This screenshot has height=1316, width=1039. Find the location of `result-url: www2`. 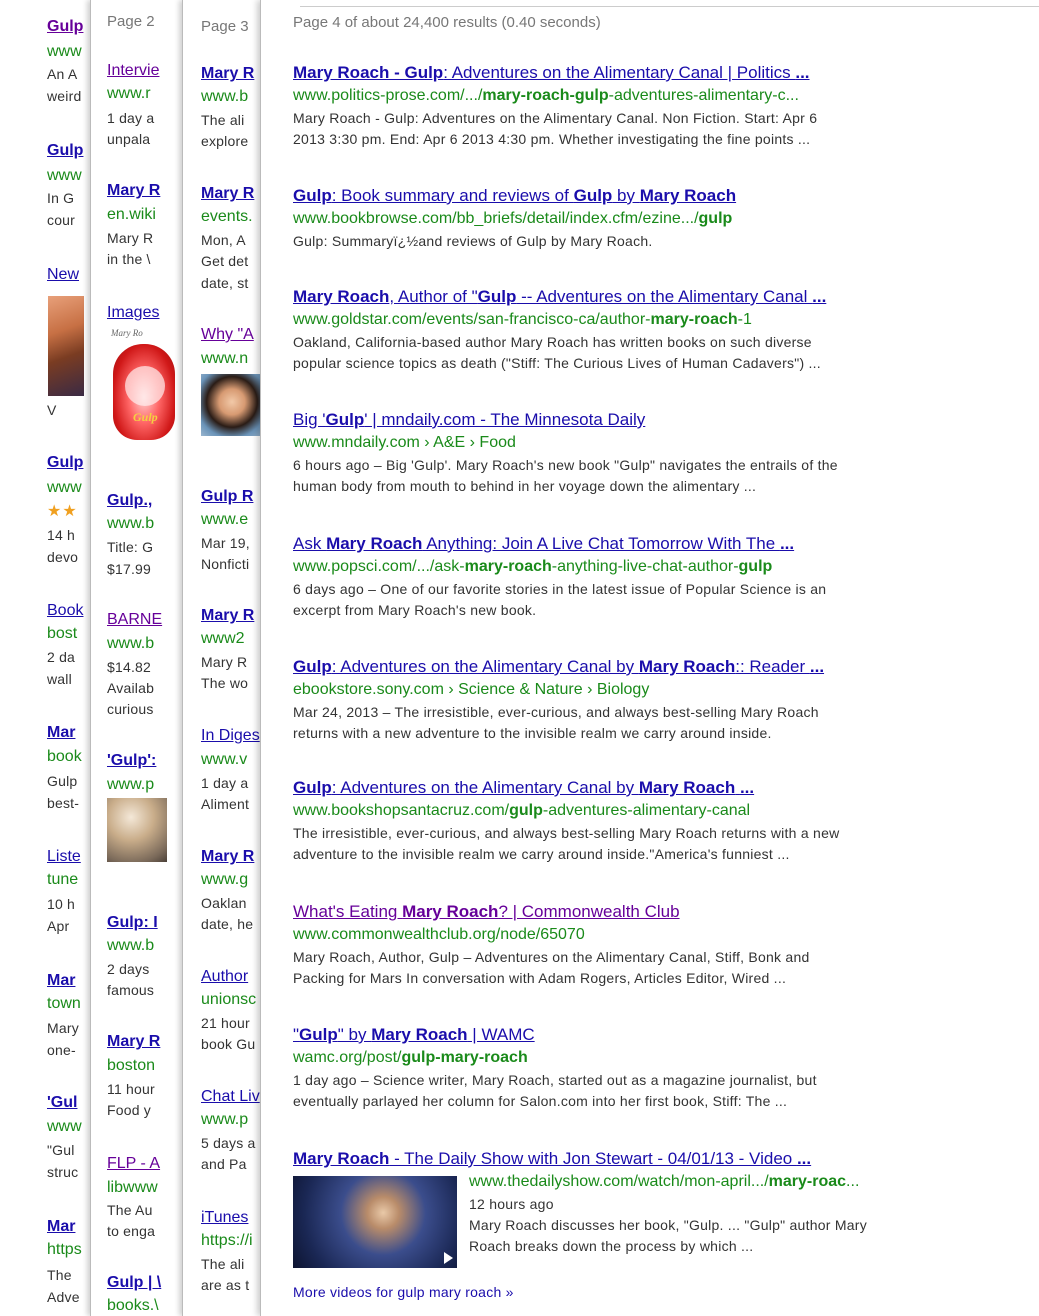

result-url: www2 is located at coordinates (223, 638).